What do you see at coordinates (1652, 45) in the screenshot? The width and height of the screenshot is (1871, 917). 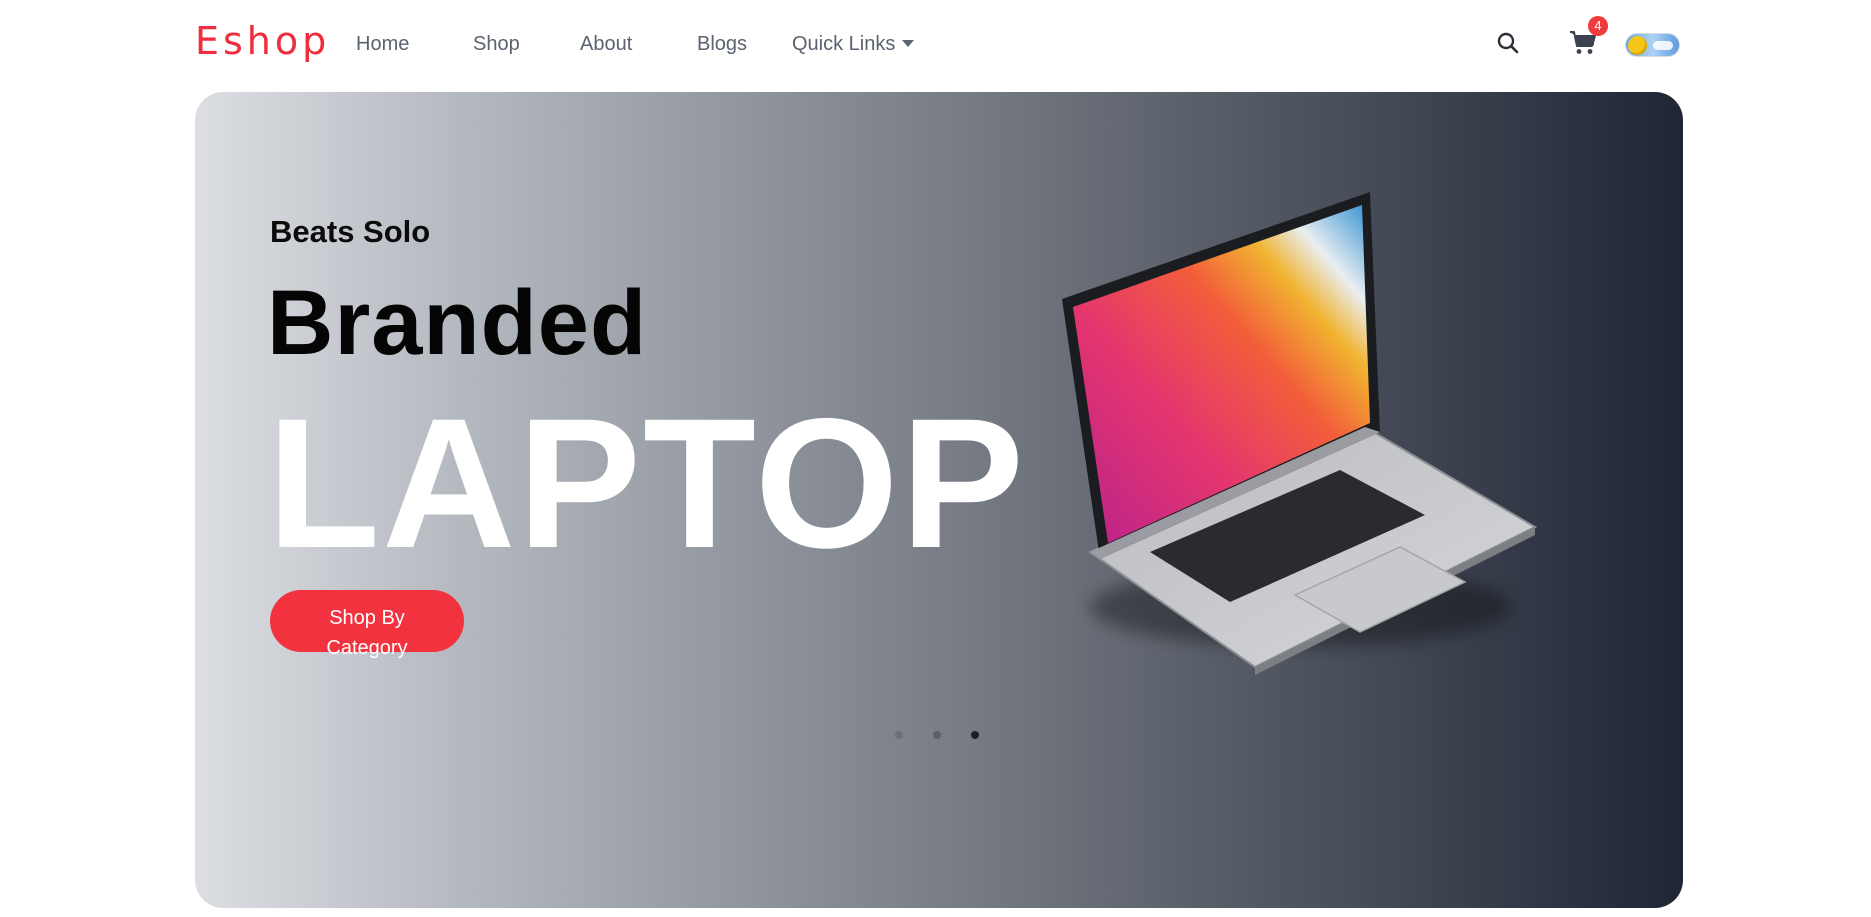 I see `theme-toggle` at bounding box center [1652, 45].